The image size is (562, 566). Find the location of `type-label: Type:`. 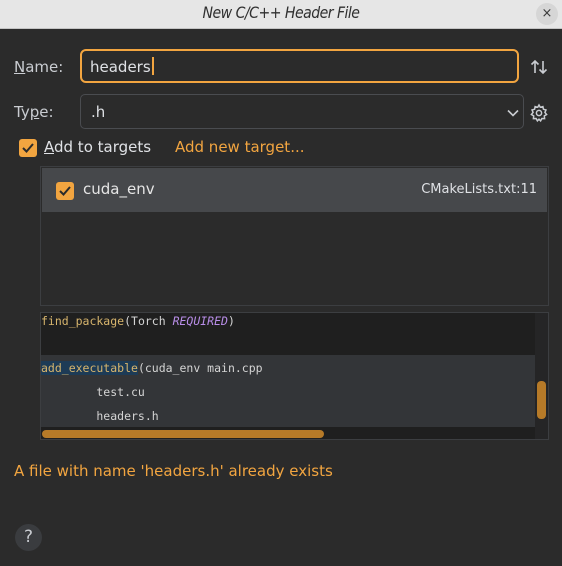

type-label: Type: is located at coordinates (34, 112).